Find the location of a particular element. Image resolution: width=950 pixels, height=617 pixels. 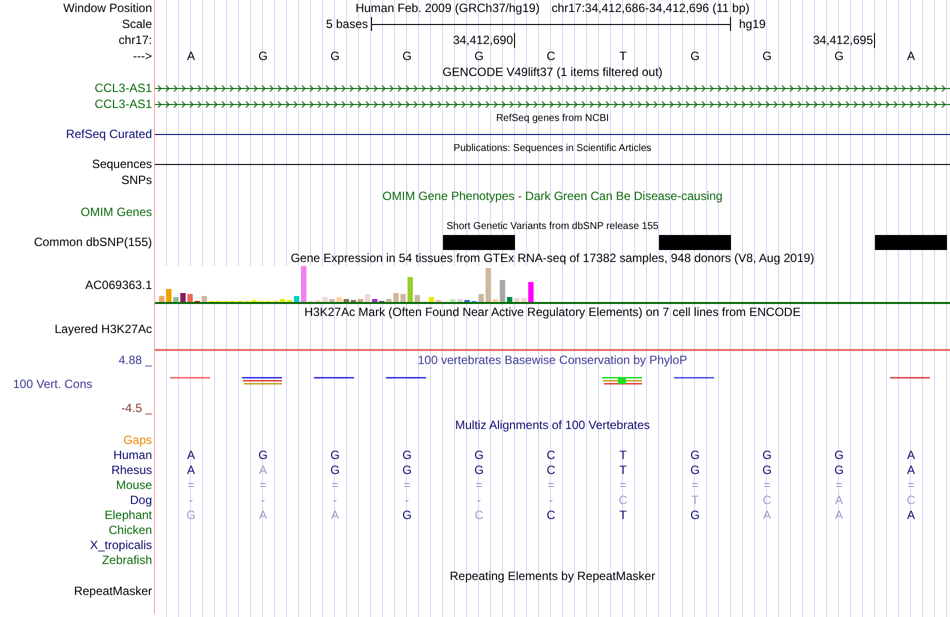

track-label: AC069363.1 is located at coordinates (118, 285).